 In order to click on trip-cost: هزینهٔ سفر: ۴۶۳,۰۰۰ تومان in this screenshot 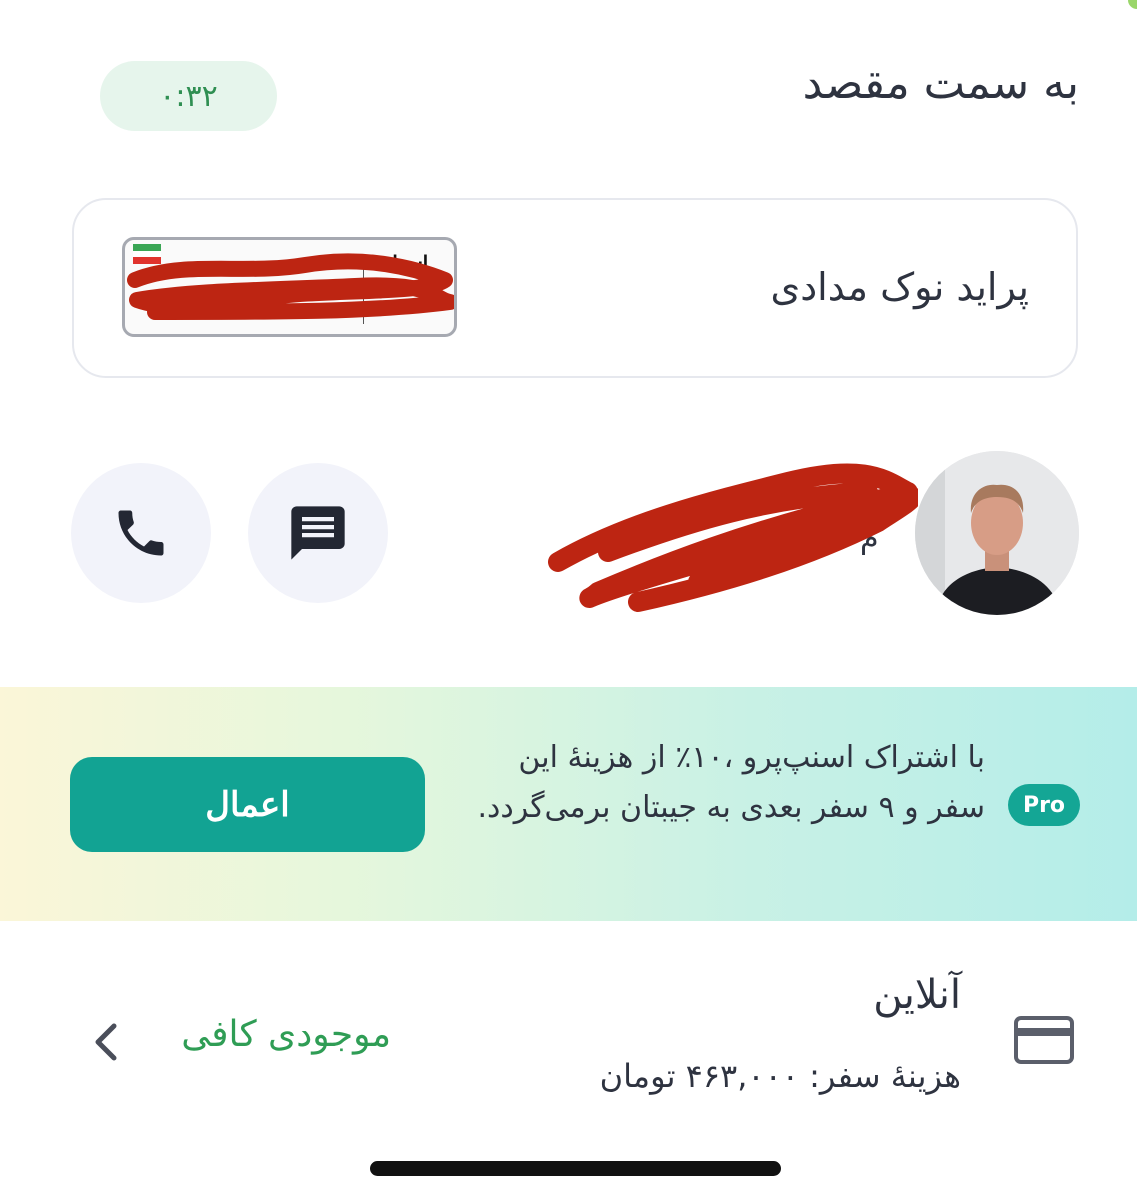, I will do `click(780, 1076)`.